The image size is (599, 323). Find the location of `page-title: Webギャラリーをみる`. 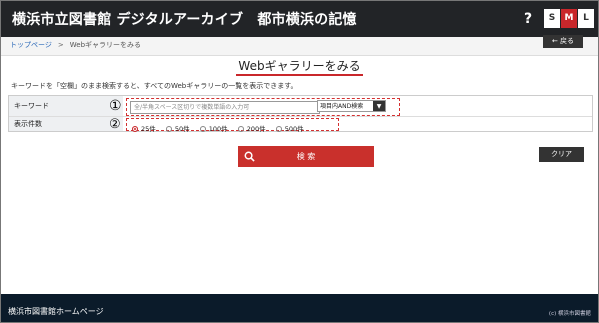

page-title: Webギャラリーをみる is located at coordinates (299, 66).